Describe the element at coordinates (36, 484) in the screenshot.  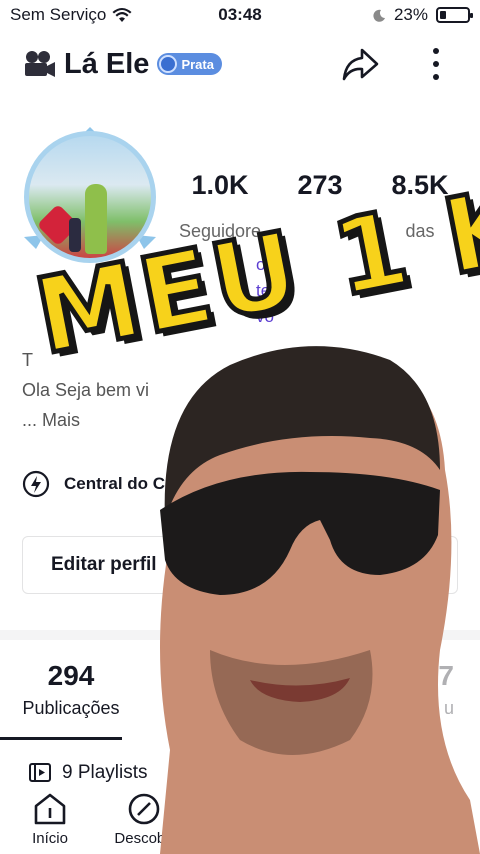
I see `lightning-icon` at that location.